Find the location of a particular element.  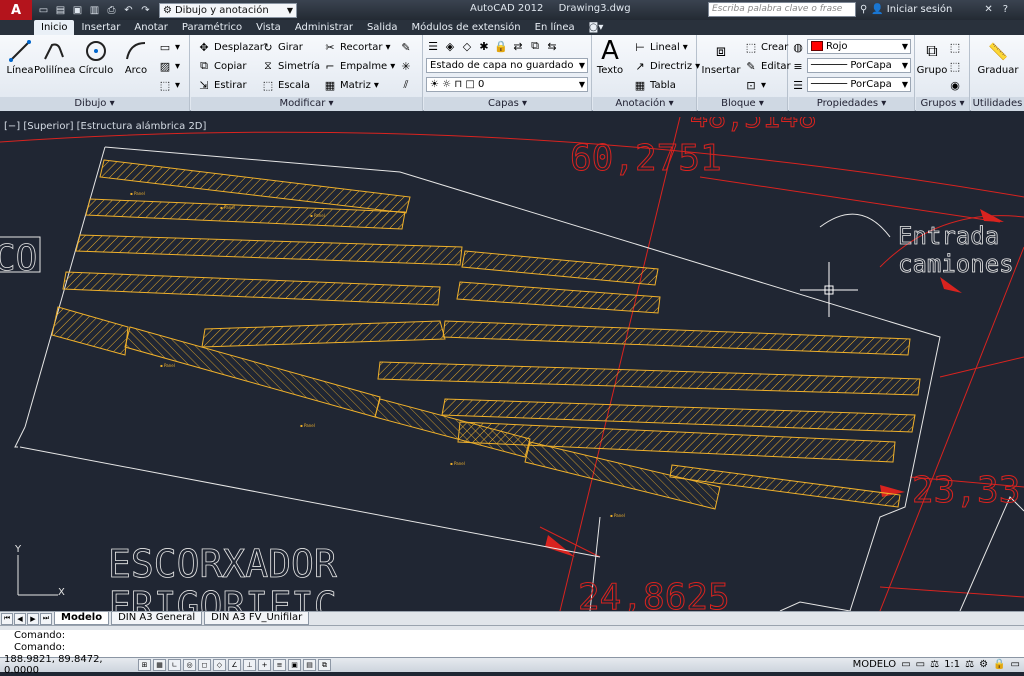

measure-button: 📏 Graduar is located at coordinates (998, 58).